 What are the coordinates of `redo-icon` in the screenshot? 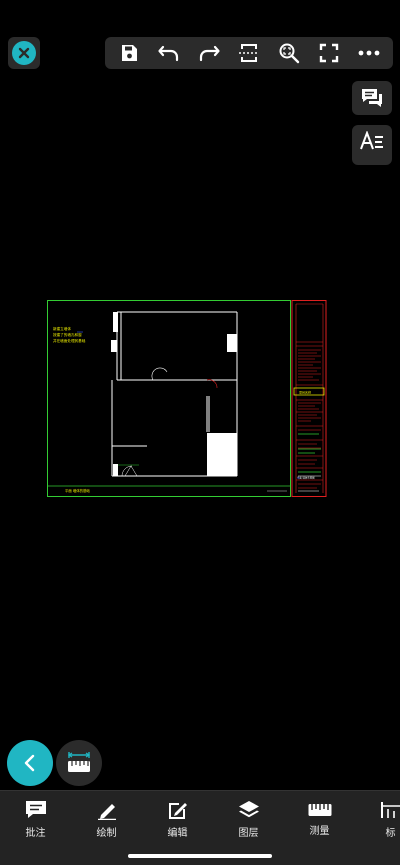 It's located at (209, 53).